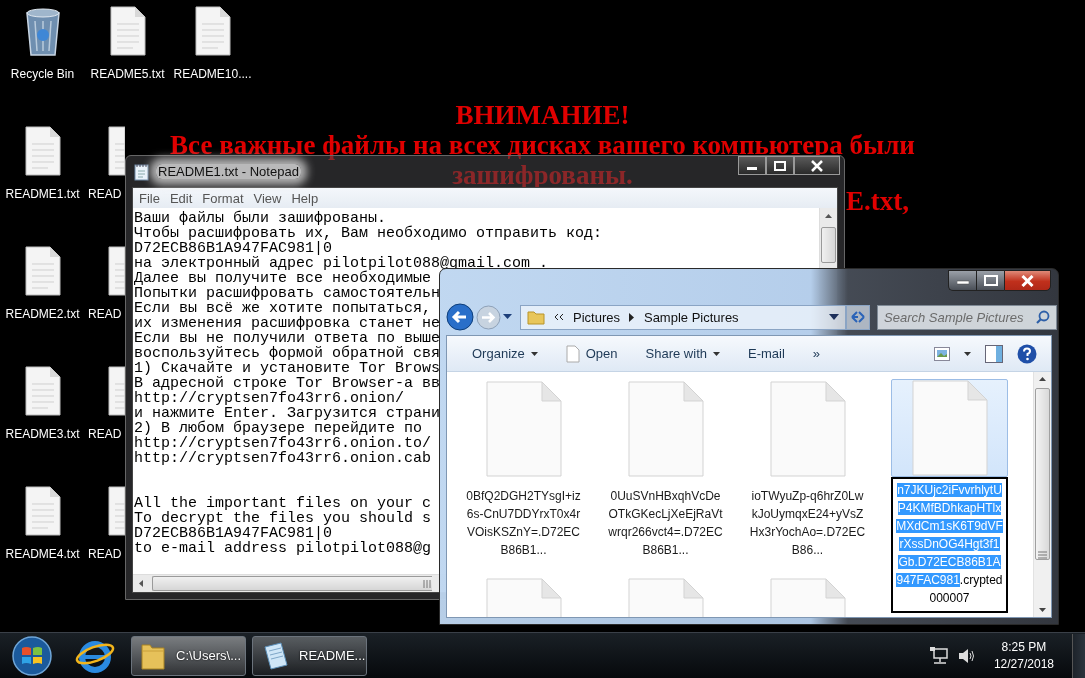 Image resolution: width=1085 pixels, height=678 pixels. What do you see at coordinates (283, 518) in the screenshot?
I see `text-line: To decrypt the files you should s` at bounding box center [283, 518].